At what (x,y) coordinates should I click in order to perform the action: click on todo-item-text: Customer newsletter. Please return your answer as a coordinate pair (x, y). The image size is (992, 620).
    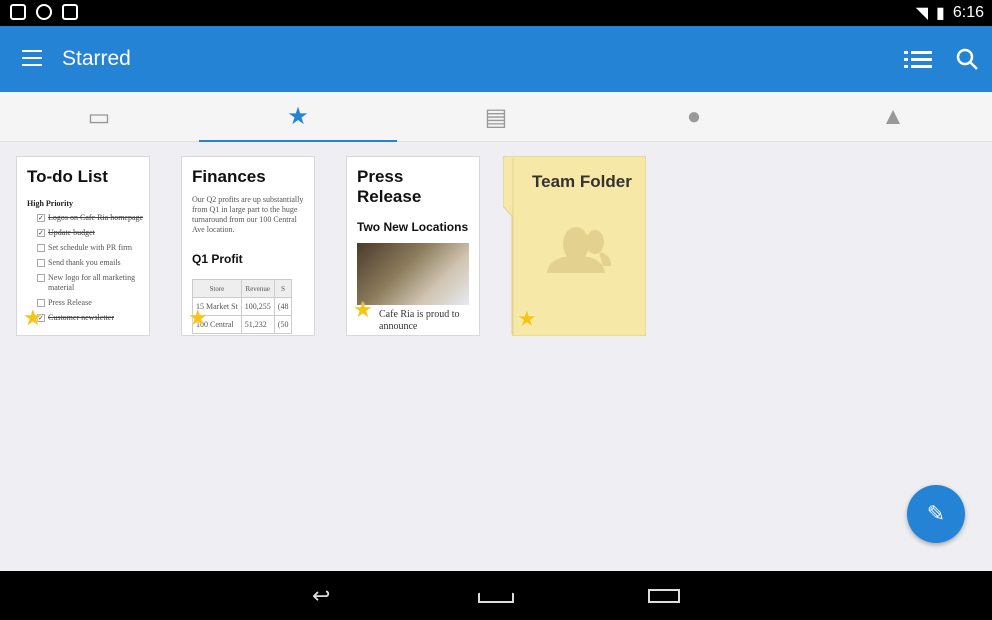
    Looking at the image, I should click on (81, 317).